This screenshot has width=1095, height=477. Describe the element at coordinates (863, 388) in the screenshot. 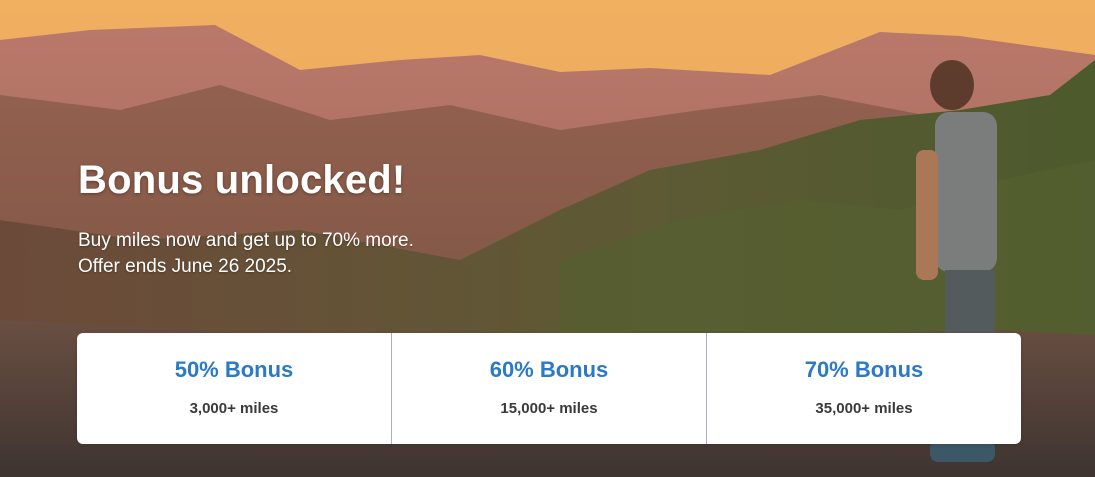

I see `bonus-tier-70: 70% Bonus 35,000+ miles` at that location.